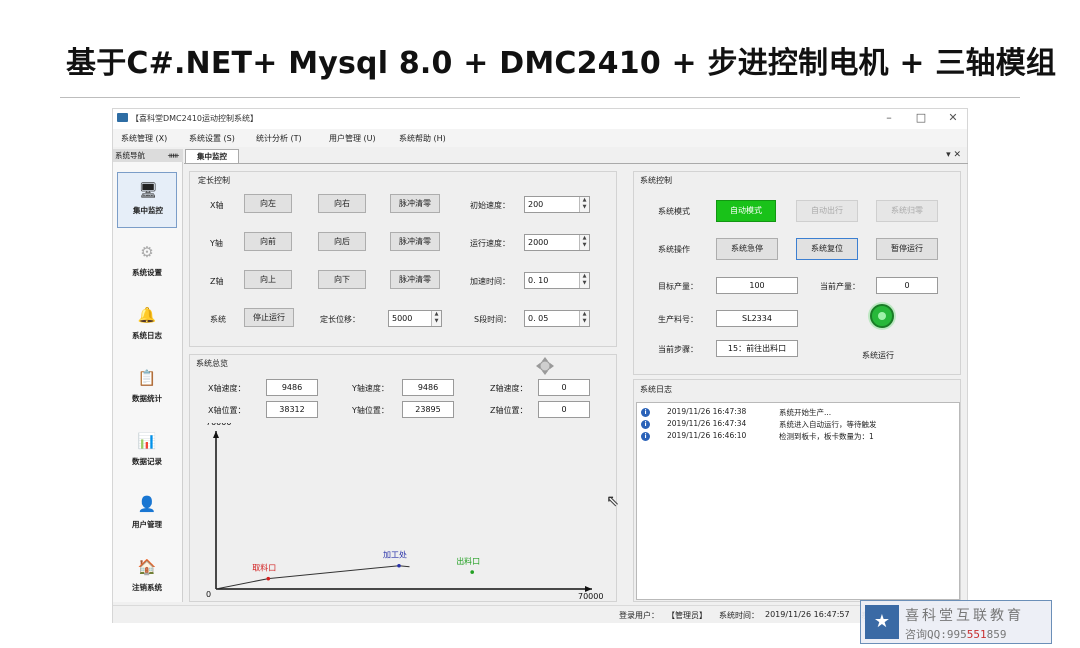 This screenshot has width=1080, height=648. What do you see at coordinates (342, 241) in the screenshot?
I see `y-back-button: 向后` at bounding box center [342, 241].